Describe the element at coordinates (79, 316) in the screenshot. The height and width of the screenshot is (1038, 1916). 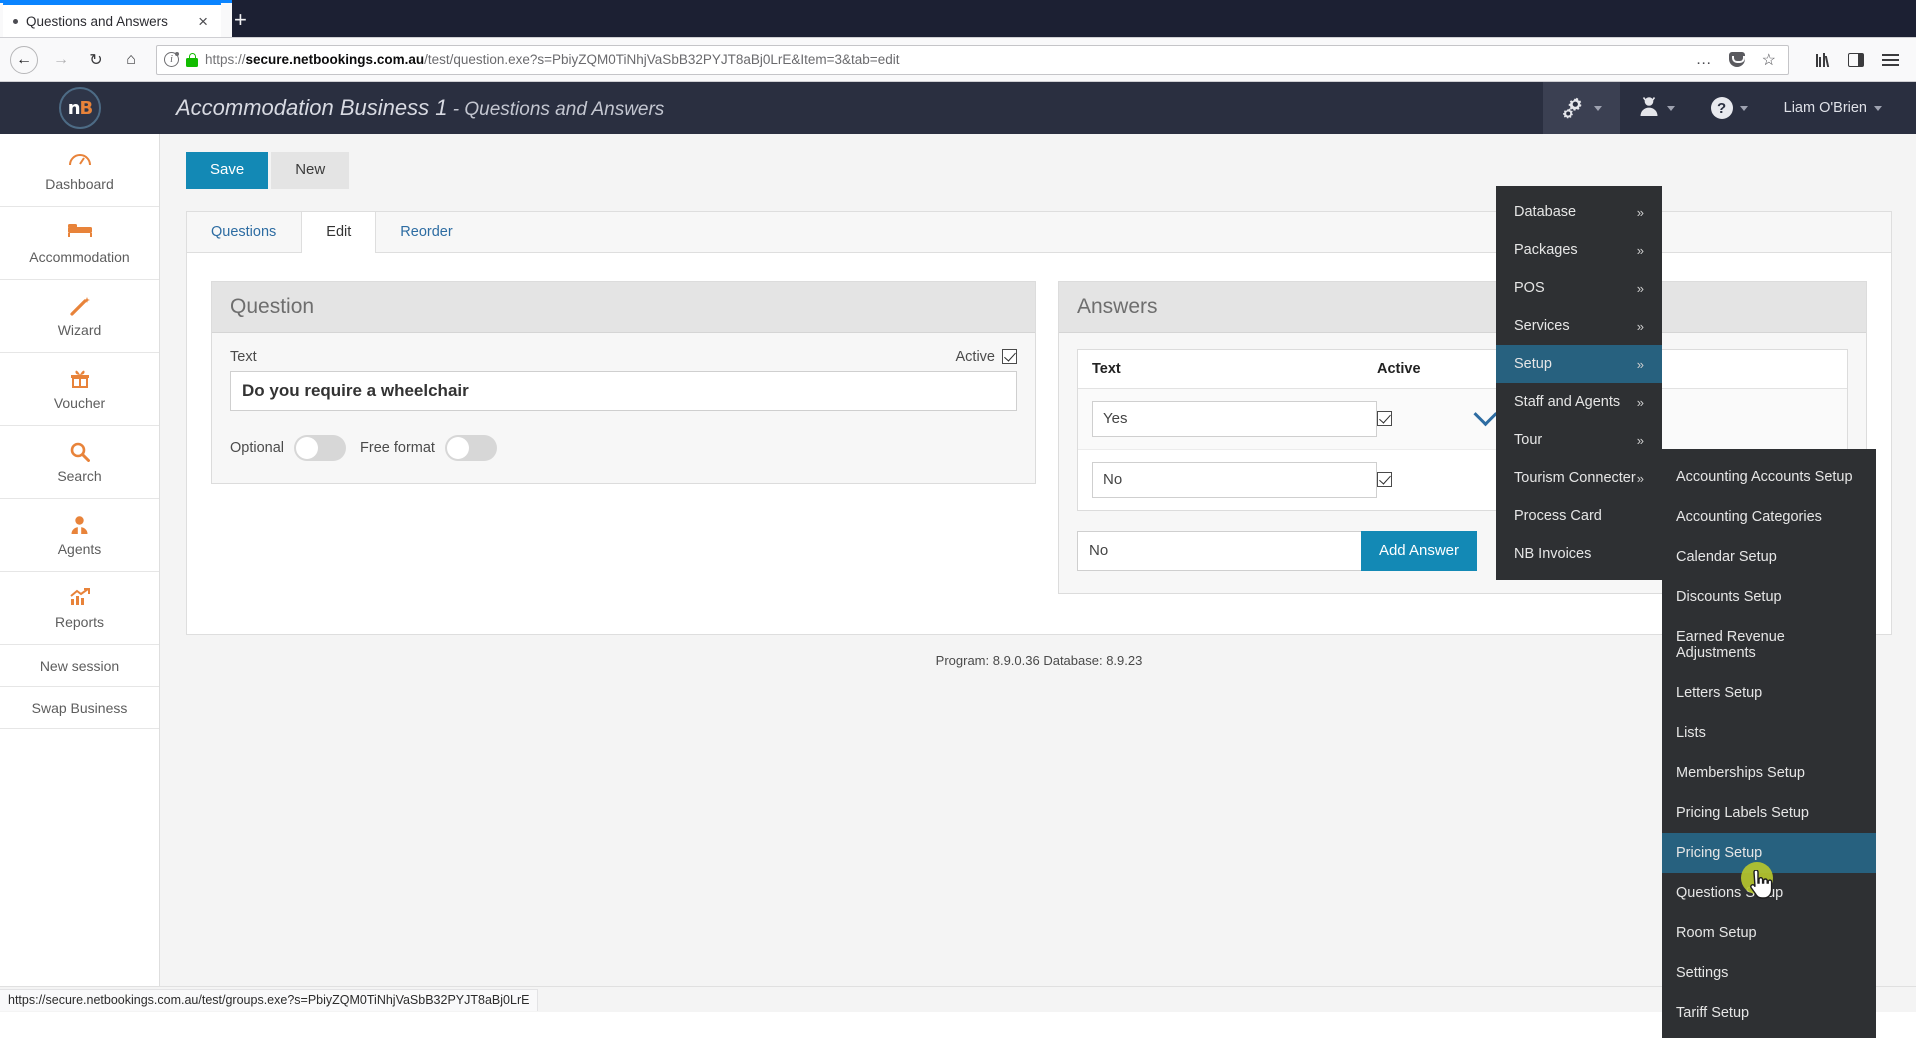
I see `sidebar-item-wizard: Wizard` at that location.